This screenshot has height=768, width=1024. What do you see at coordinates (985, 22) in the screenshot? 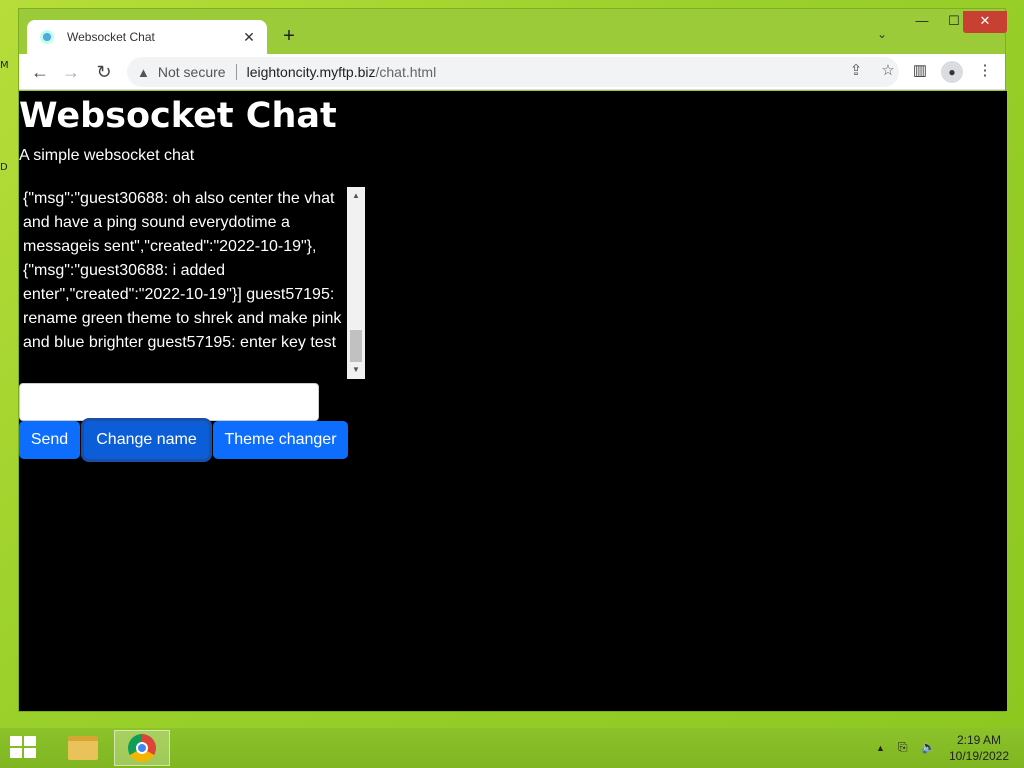
I see `close-window-button: ✕` at bounding box center [985, 22].